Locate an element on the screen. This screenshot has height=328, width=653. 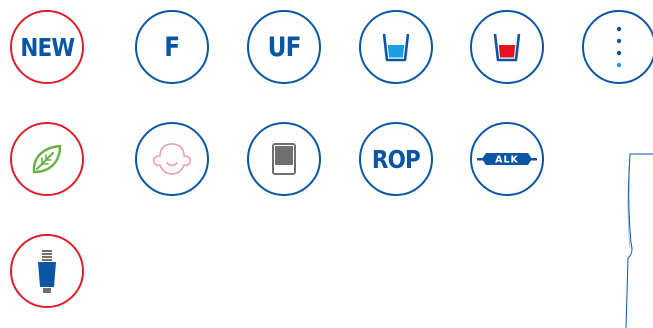
baby-safe-badge is located at coordinates (172, 159).